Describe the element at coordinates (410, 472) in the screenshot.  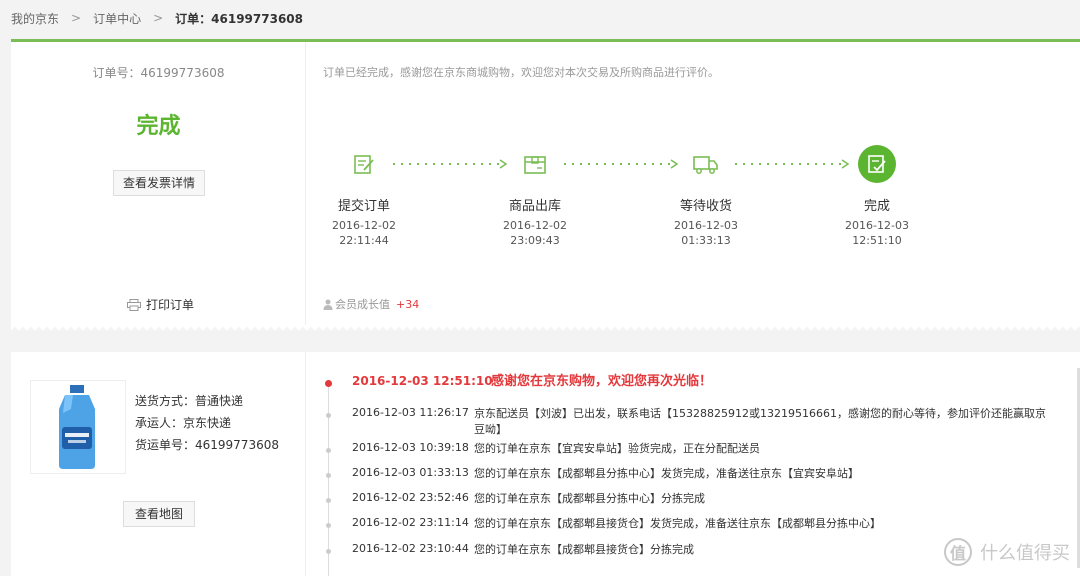
I see `timeline-time: 2016-12-03 01:33:13` at that location.